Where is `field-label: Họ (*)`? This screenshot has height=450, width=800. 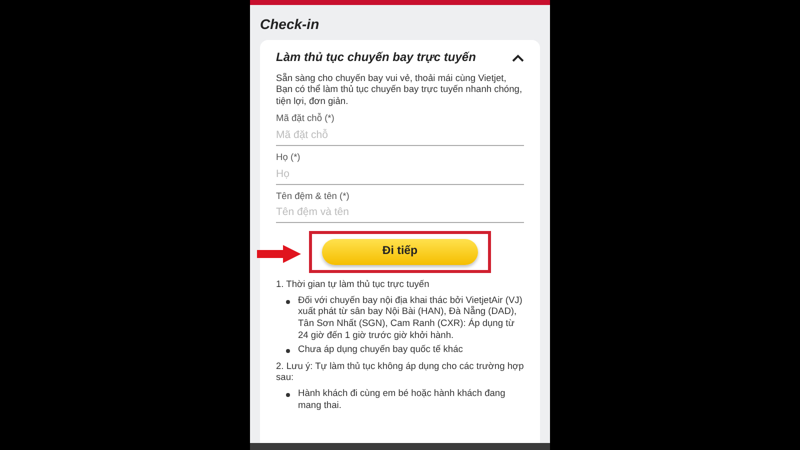 field-label: Họ (*) is located at coordinates (289, 158).